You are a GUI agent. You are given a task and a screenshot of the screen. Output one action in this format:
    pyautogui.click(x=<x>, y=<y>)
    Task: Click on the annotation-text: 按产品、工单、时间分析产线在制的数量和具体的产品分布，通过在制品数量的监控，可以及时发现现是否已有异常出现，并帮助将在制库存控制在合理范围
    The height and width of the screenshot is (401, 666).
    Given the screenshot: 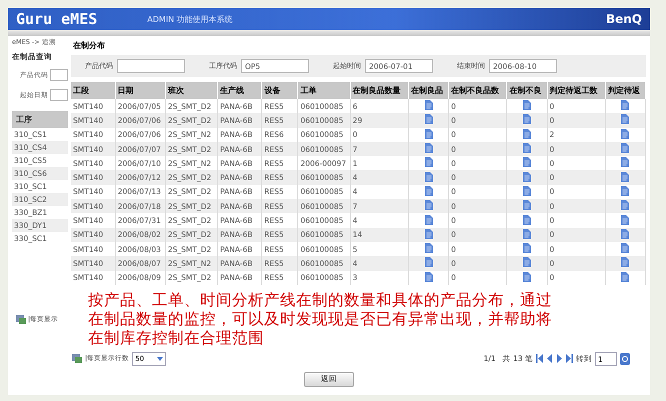 What is the action you would take?
    pyautogui.click(x=320, y=319)
    